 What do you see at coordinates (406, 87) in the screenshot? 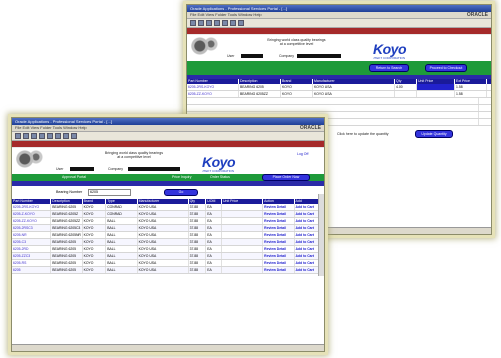
I see `qty-field: 4.00` at bounding box center [406, 87].